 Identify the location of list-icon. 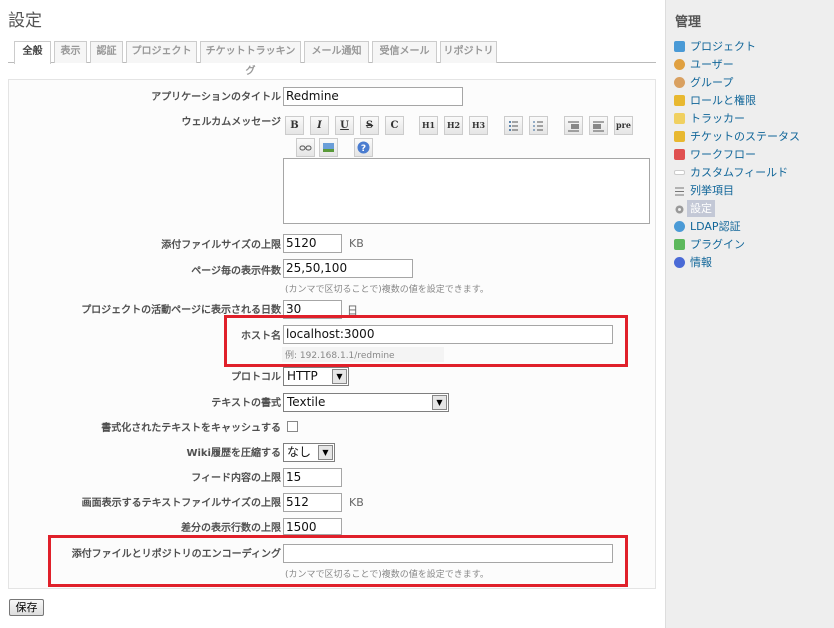
(679, 190).